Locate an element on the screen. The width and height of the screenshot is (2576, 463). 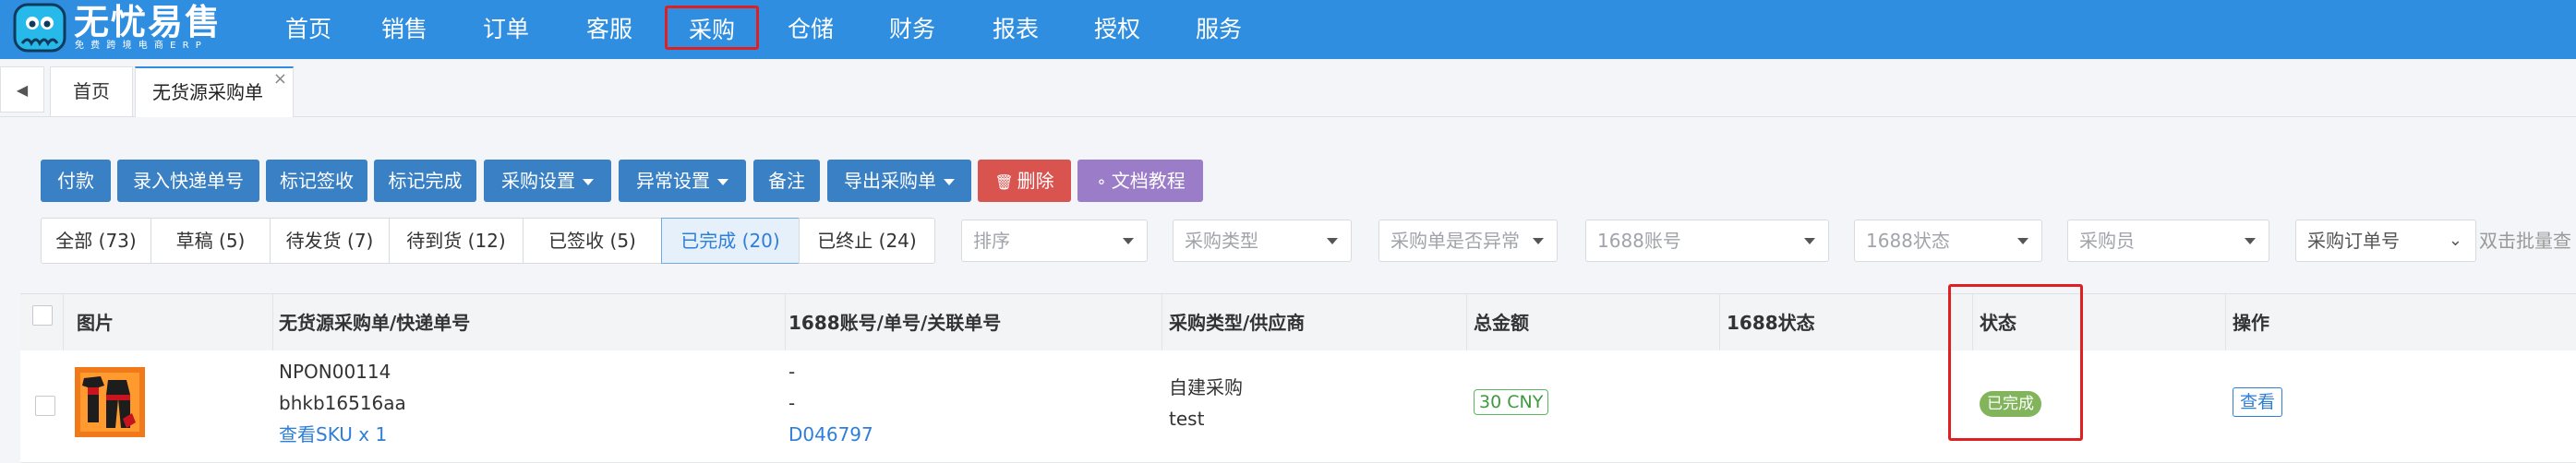
column-header-status: 状态 is located at coordinates (1998, 323).